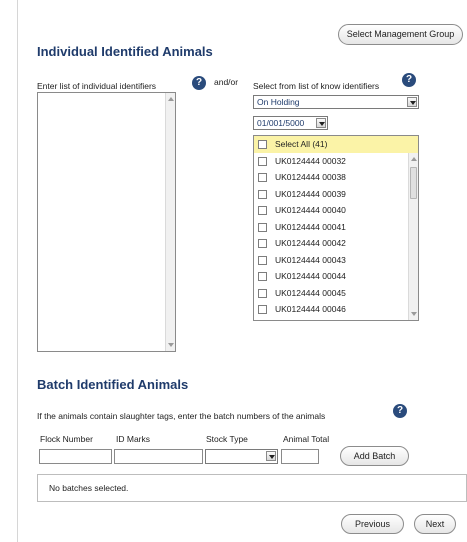 The image size is (467, 542). I want to click on identifier-list-scrollbar, so click(413, 236).